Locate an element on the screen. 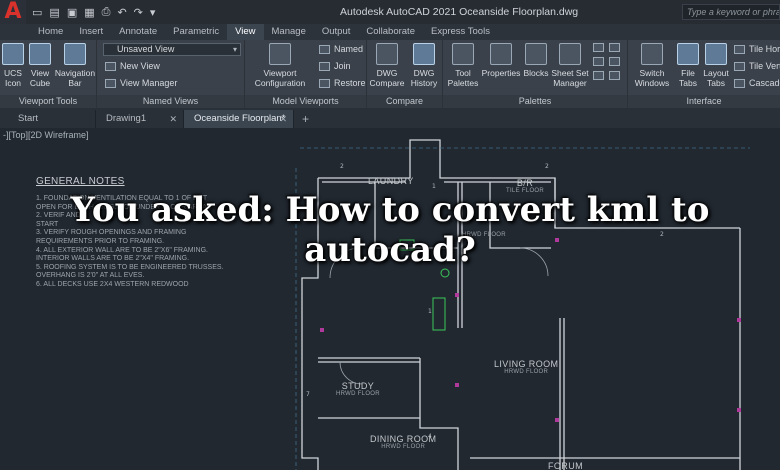 The width and height of the screenshot is (780, 470). dwg-compare-icon is located at coordinates (387, 54).